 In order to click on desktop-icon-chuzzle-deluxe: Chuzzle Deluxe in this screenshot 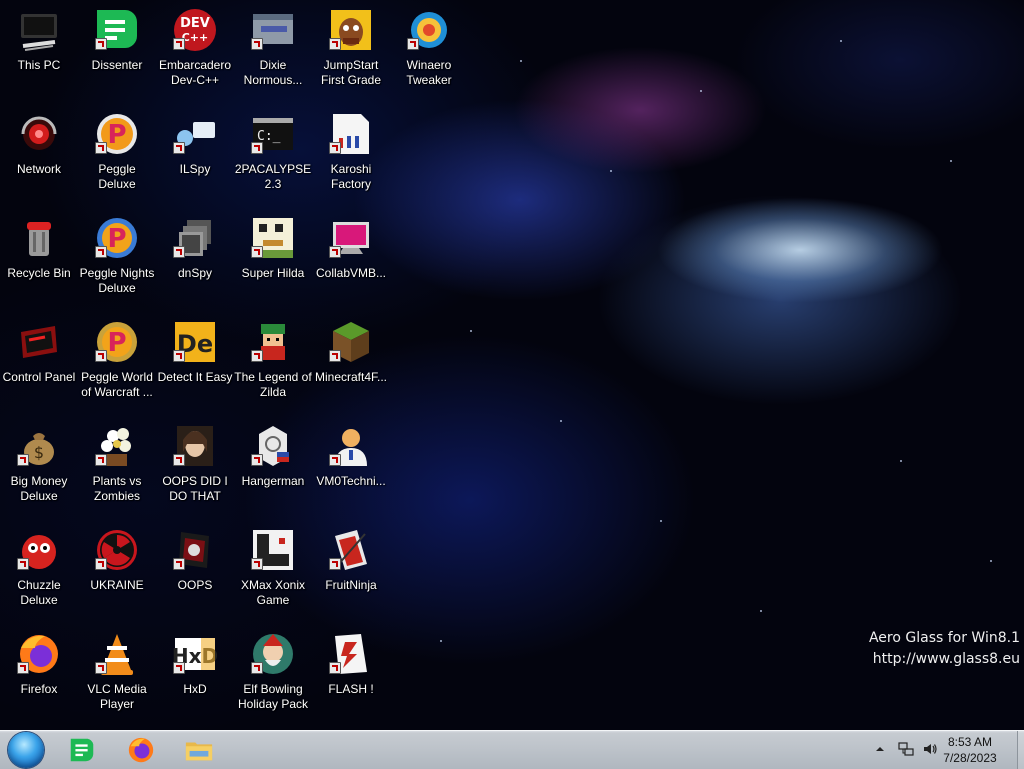, I will do `click(39, 570)`.